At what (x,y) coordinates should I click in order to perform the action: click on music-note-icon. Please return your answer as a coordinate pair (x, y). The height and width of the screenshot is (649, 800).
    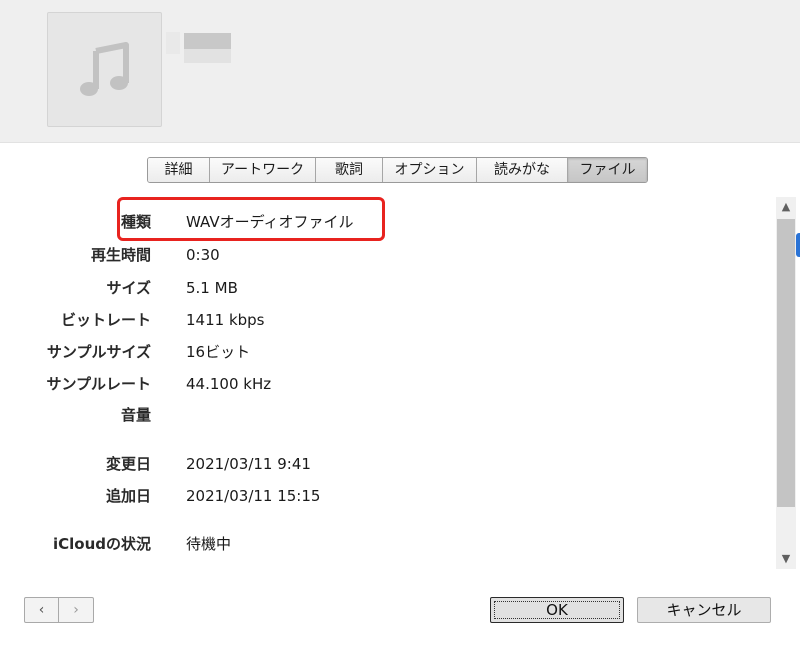
    Looking at the image, I should click on (104, 69).